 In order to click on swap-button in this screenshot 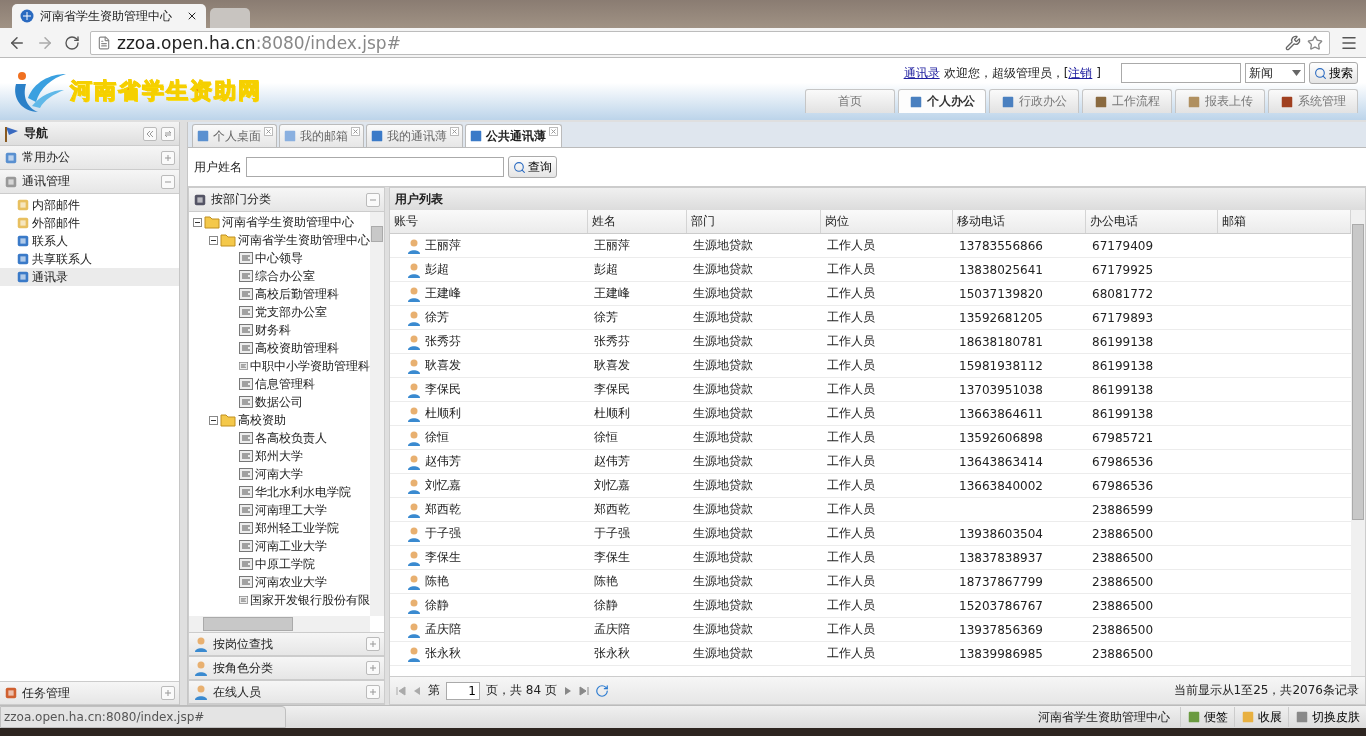, I will do `click(168, 133)`.